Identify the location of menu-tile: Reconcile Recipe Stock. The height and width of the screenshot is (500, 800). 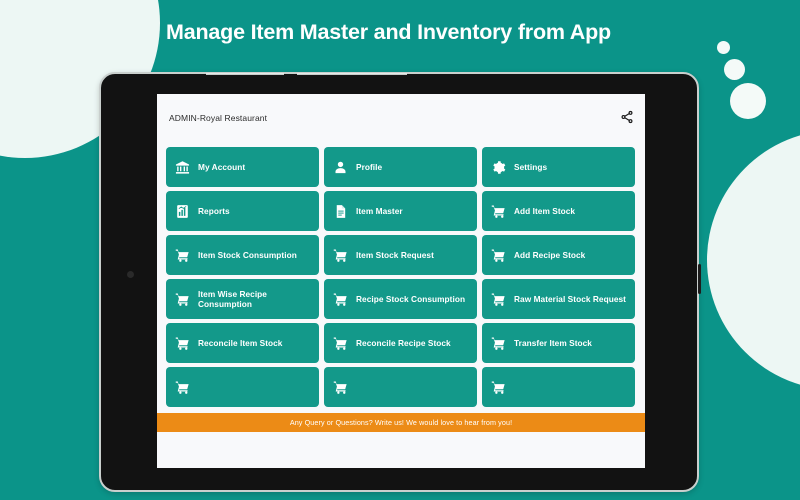
(400, 343).